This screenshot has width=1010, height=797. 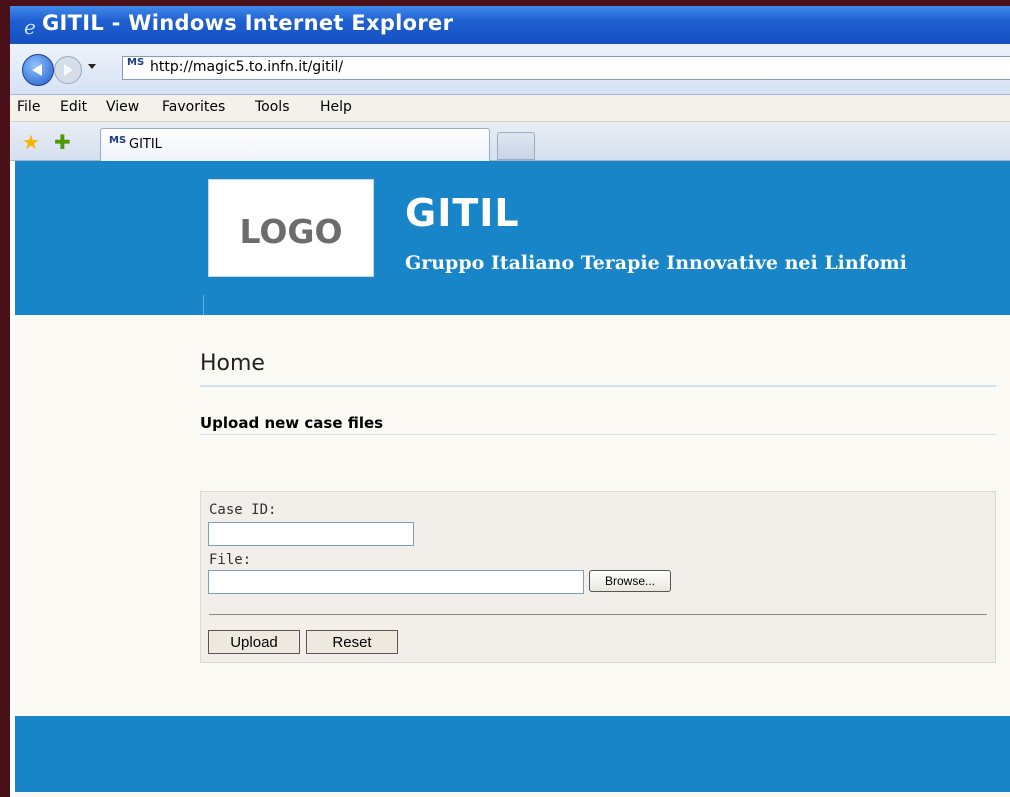 What do you see at coordinates (254, 642) in the screenshot?
I see `upload-button: Upload` at bounding box center [254, 642].